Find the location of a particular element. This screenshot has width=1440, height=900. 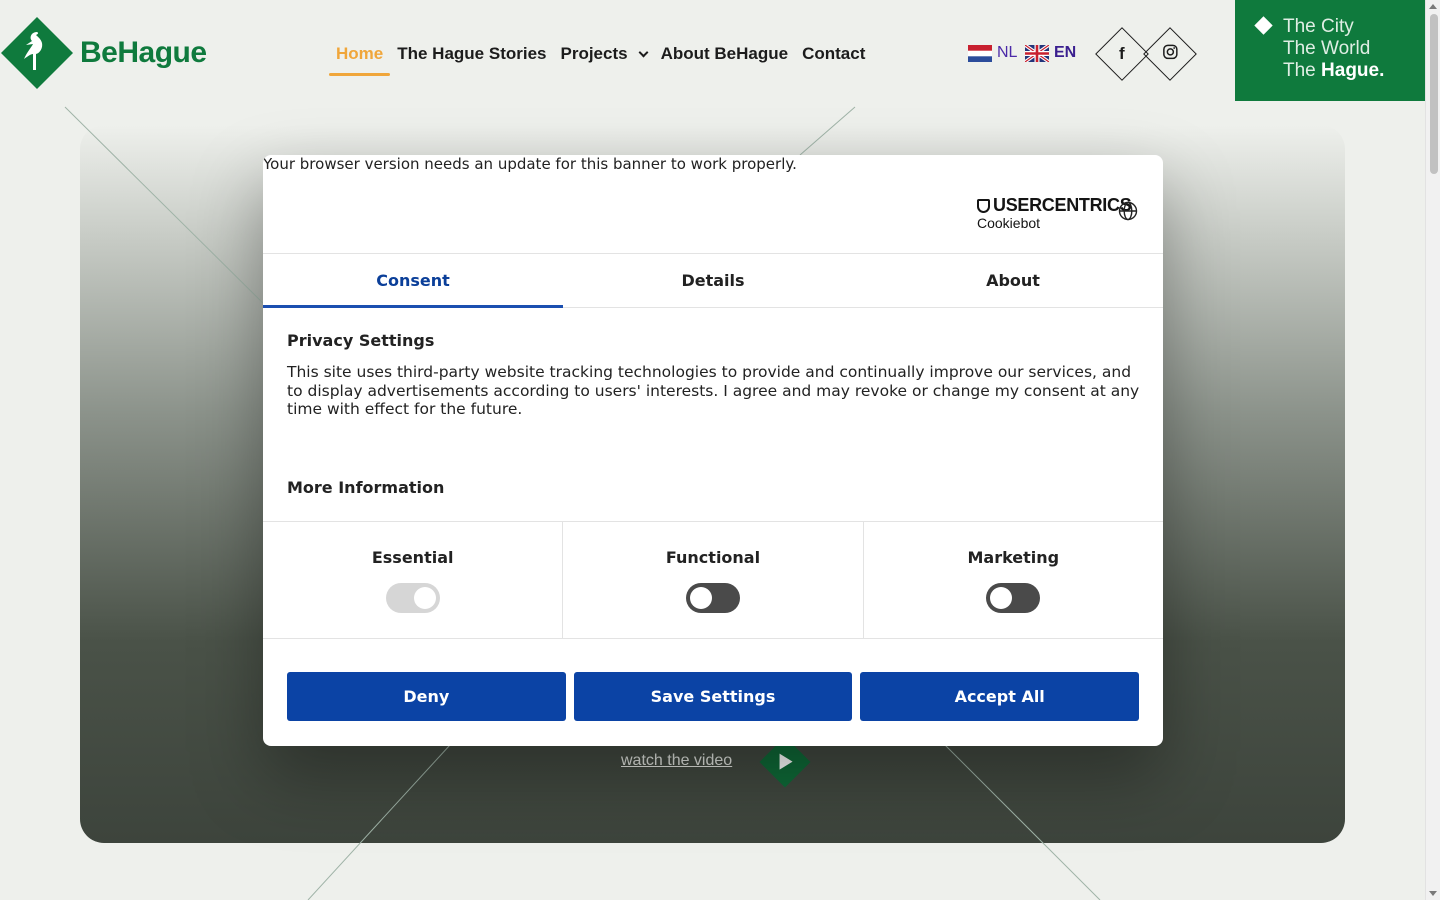

tab-details: Details is located at coordinates (713, 280).